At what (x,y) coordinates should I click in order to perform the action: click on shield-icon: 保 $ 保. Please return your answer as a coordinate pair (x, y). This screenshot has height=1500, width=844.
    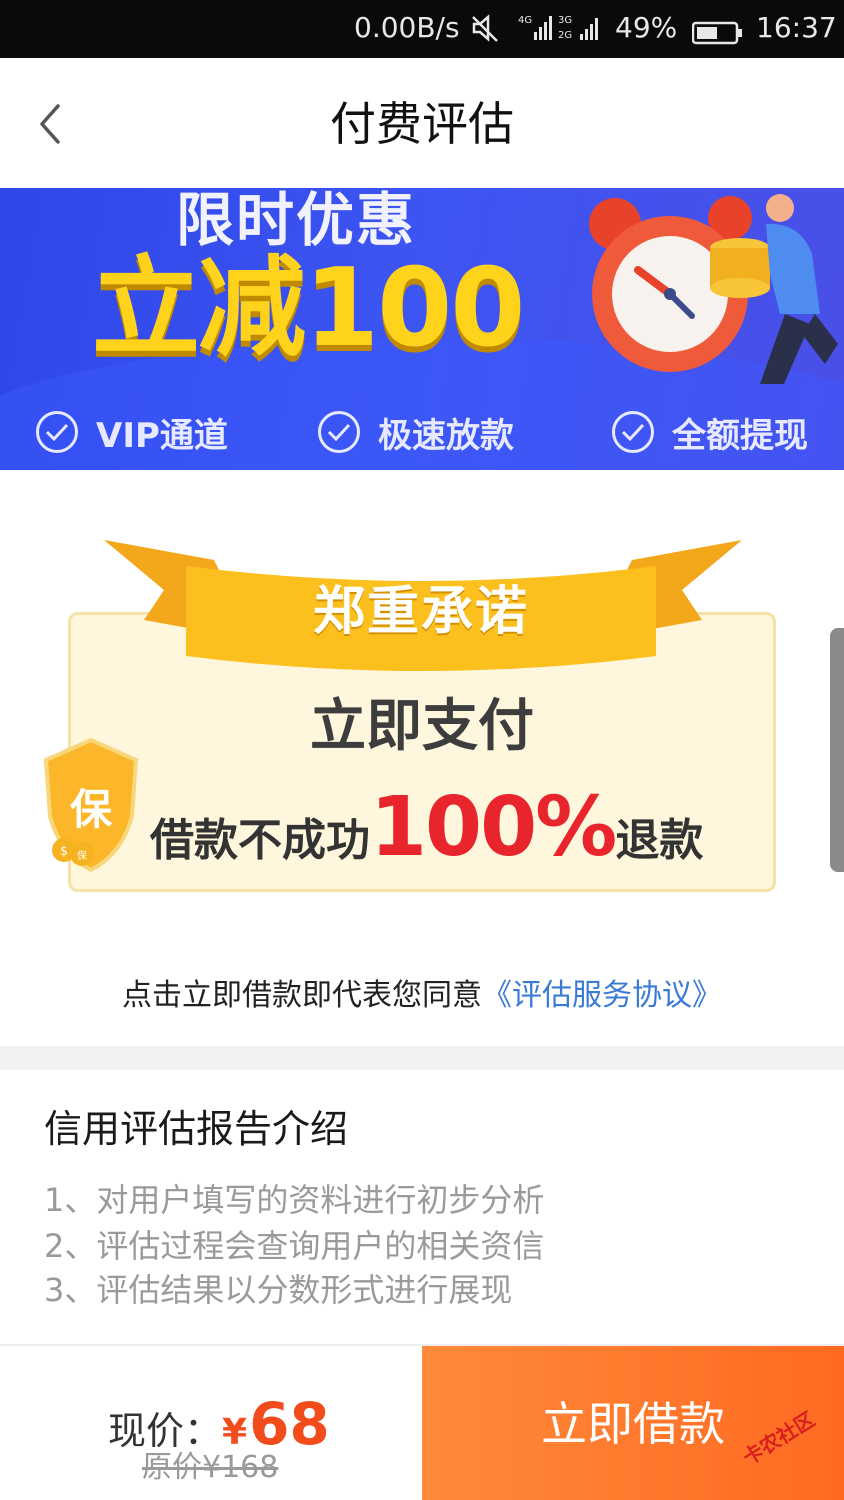
    Looking at the image, I should click on (91, 805).